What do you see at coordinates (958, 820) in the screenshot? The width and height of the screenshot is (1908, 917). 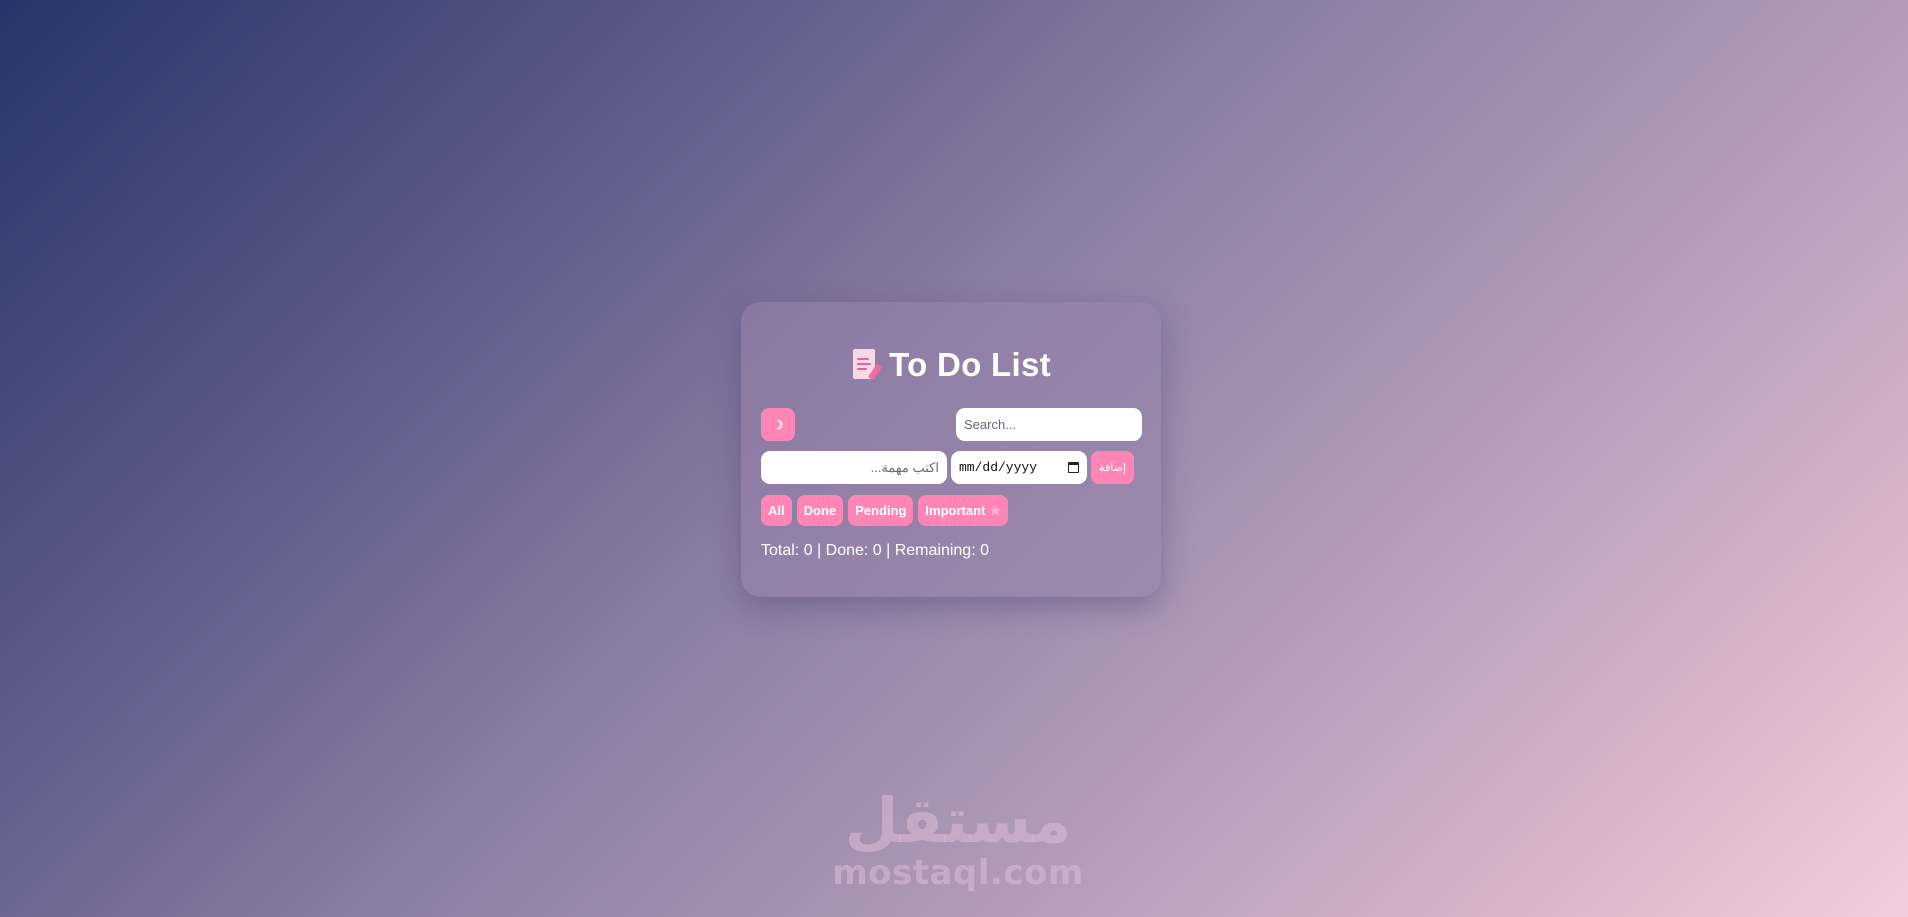 I see `watermark-arabic: مستقل` at bounding box center [958, 820].